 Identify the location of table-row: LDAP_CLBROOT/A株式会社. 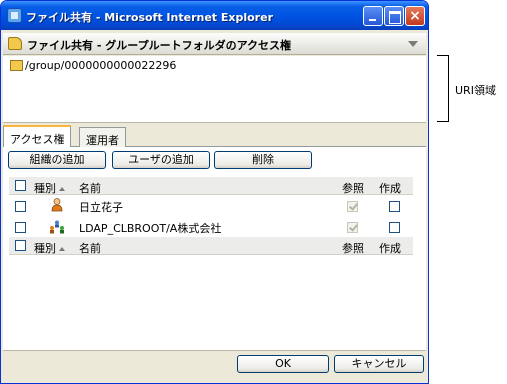
(211, 227).